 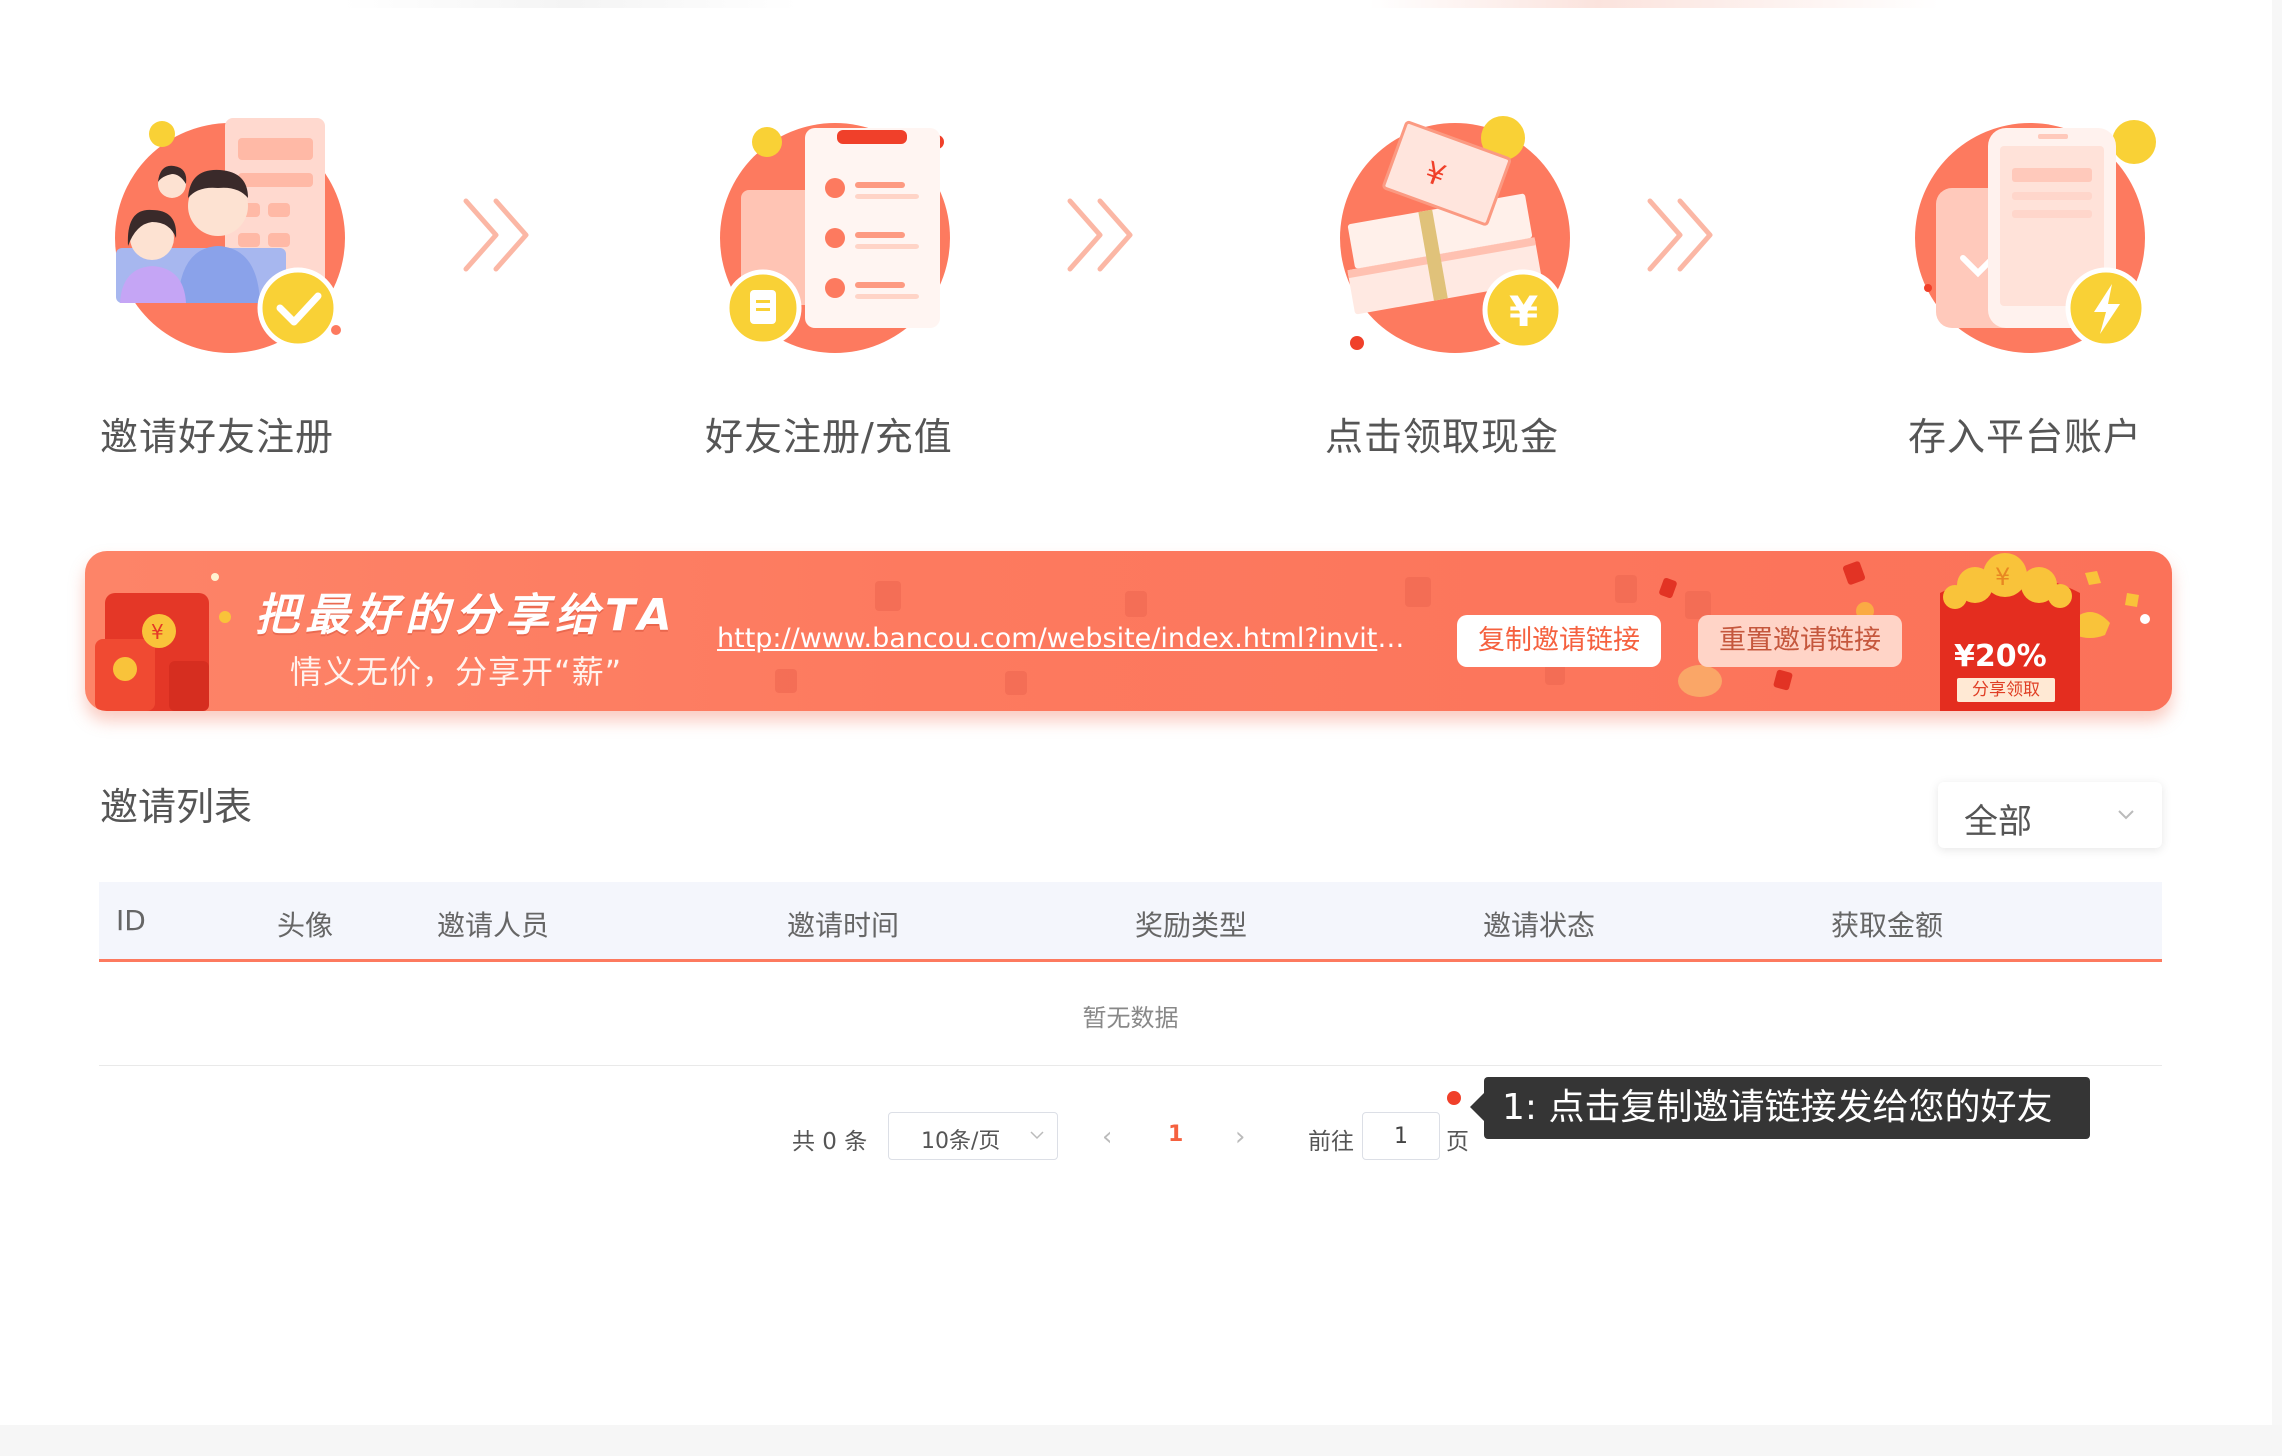 What do you see at coordinates (2000, 656) in the screenshot?
I see `reward-percent: ¥20%` at bounding box center [2000, 656].